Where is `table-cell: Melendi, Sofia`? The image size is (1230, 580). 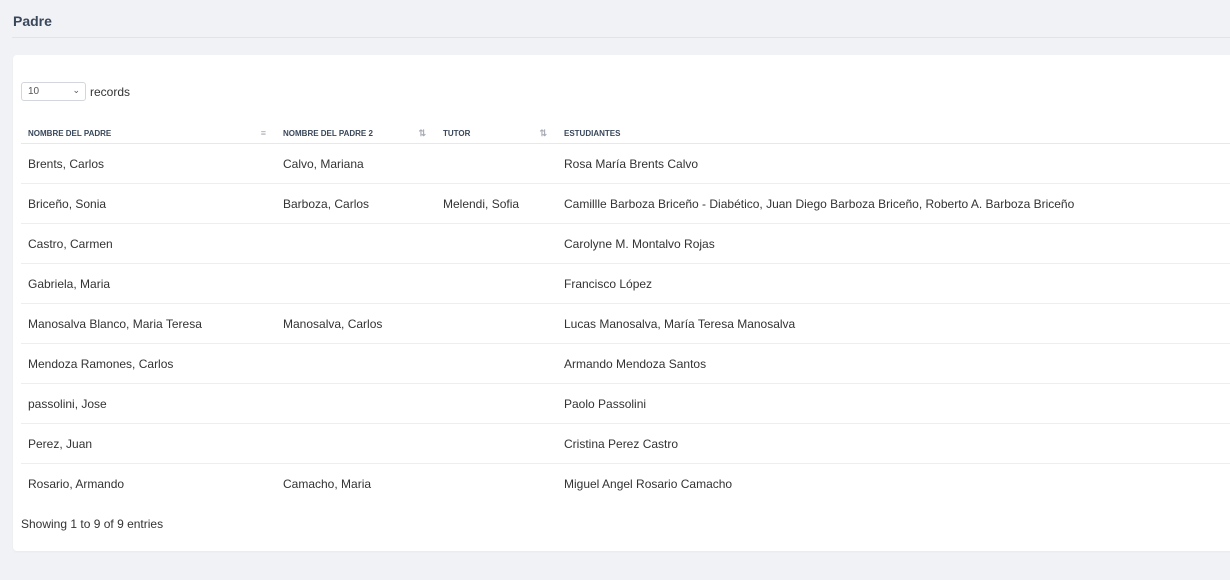
table-cell: Melendi, Sofia is located at coordinates (496, 203).